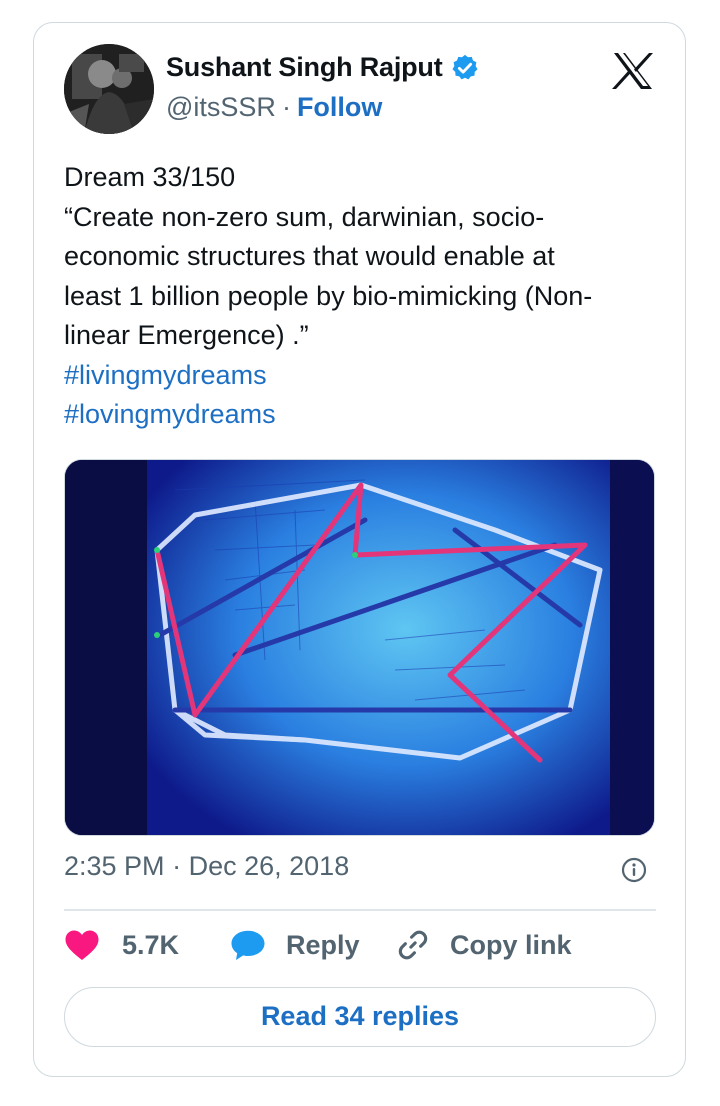  I want to click on tweet-line: economic structures that would enable at, so click(309, 256).